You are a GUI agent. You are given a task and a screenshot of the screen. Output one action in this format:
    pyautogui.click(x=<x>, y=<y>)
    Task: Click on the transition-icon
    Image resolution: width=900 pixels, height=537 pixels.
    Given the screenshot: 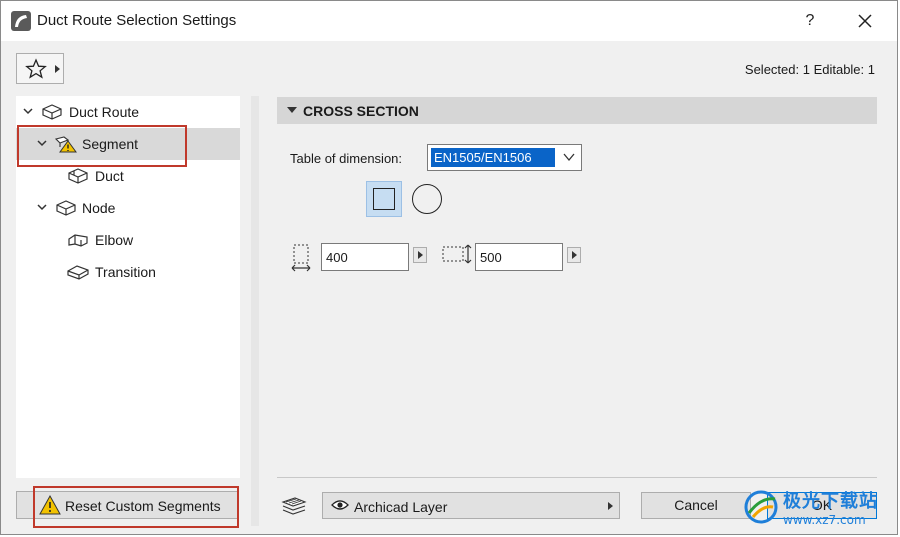 What is the action you would take?
    pyautogui.click(x=78, y=272)
    